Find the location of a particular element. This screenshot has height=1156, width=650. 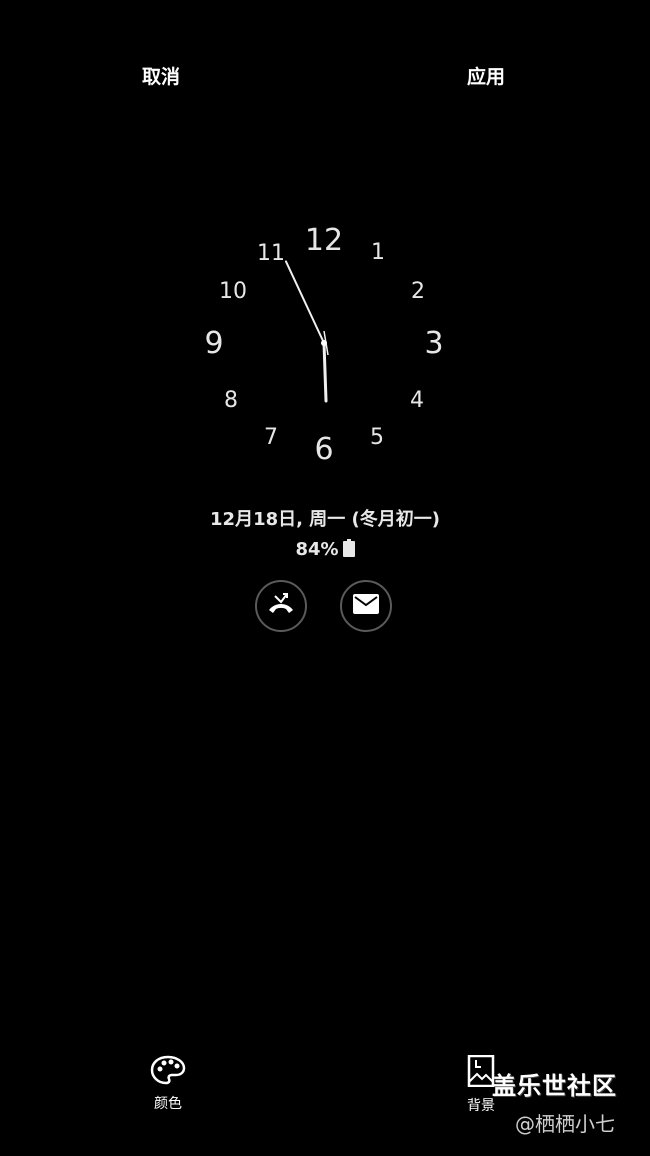

watermark-title: 盖乐世社区 is located at coordinates (554, 1086).